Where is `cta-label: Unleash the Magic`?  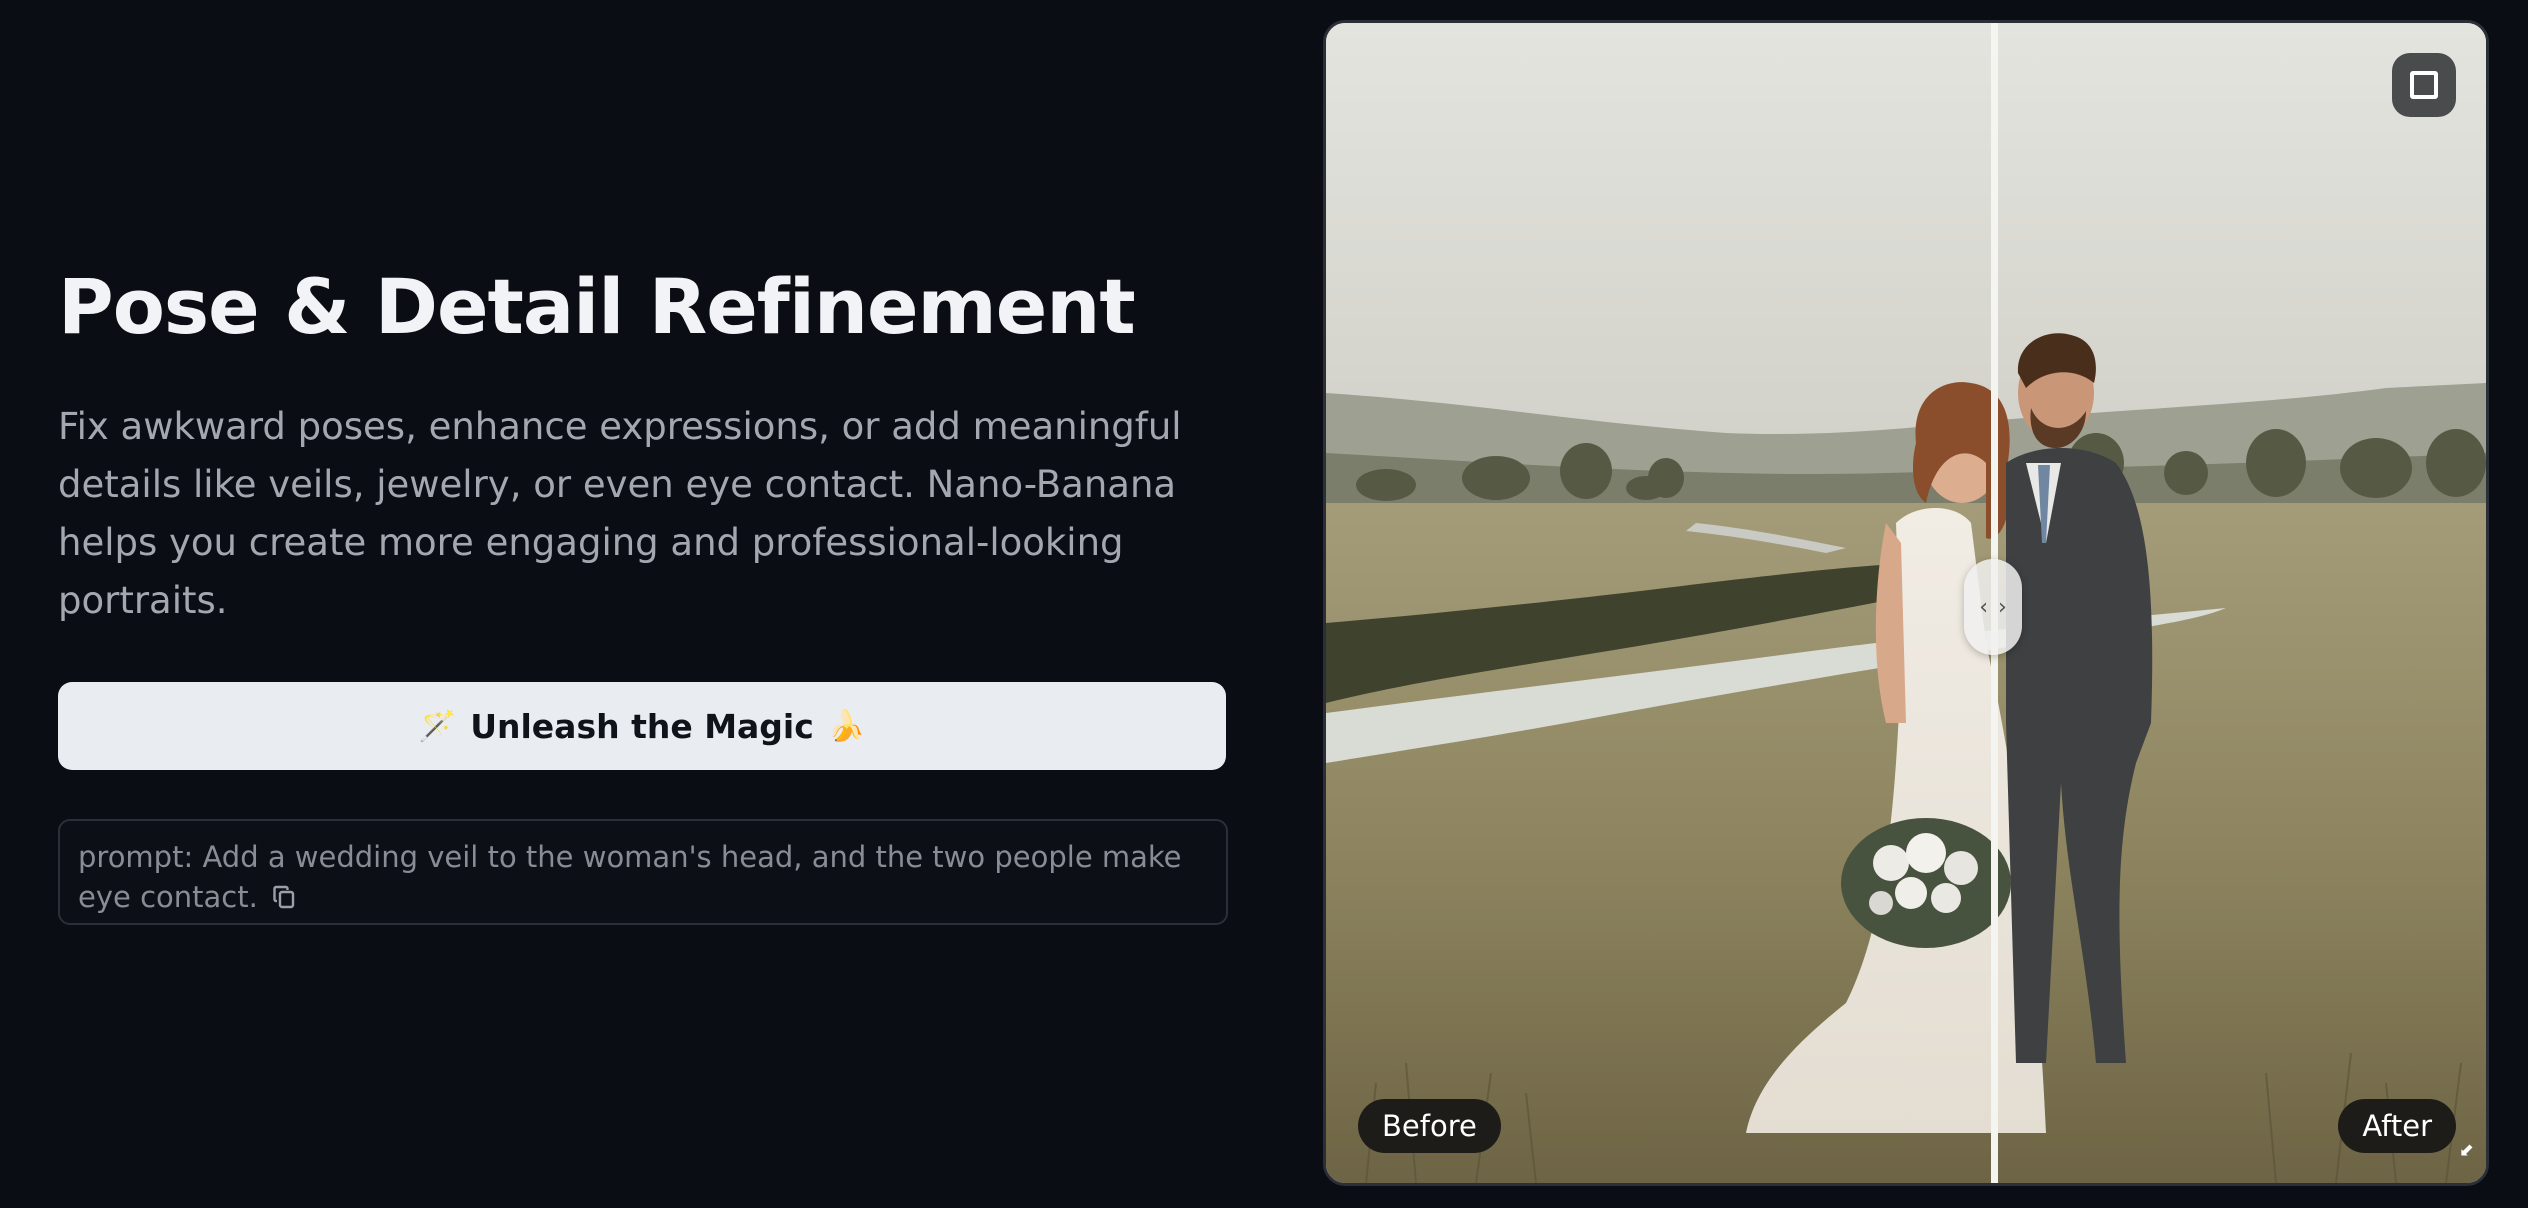 cta-label: Unleash the Magic is located at coordinates (642, 726).